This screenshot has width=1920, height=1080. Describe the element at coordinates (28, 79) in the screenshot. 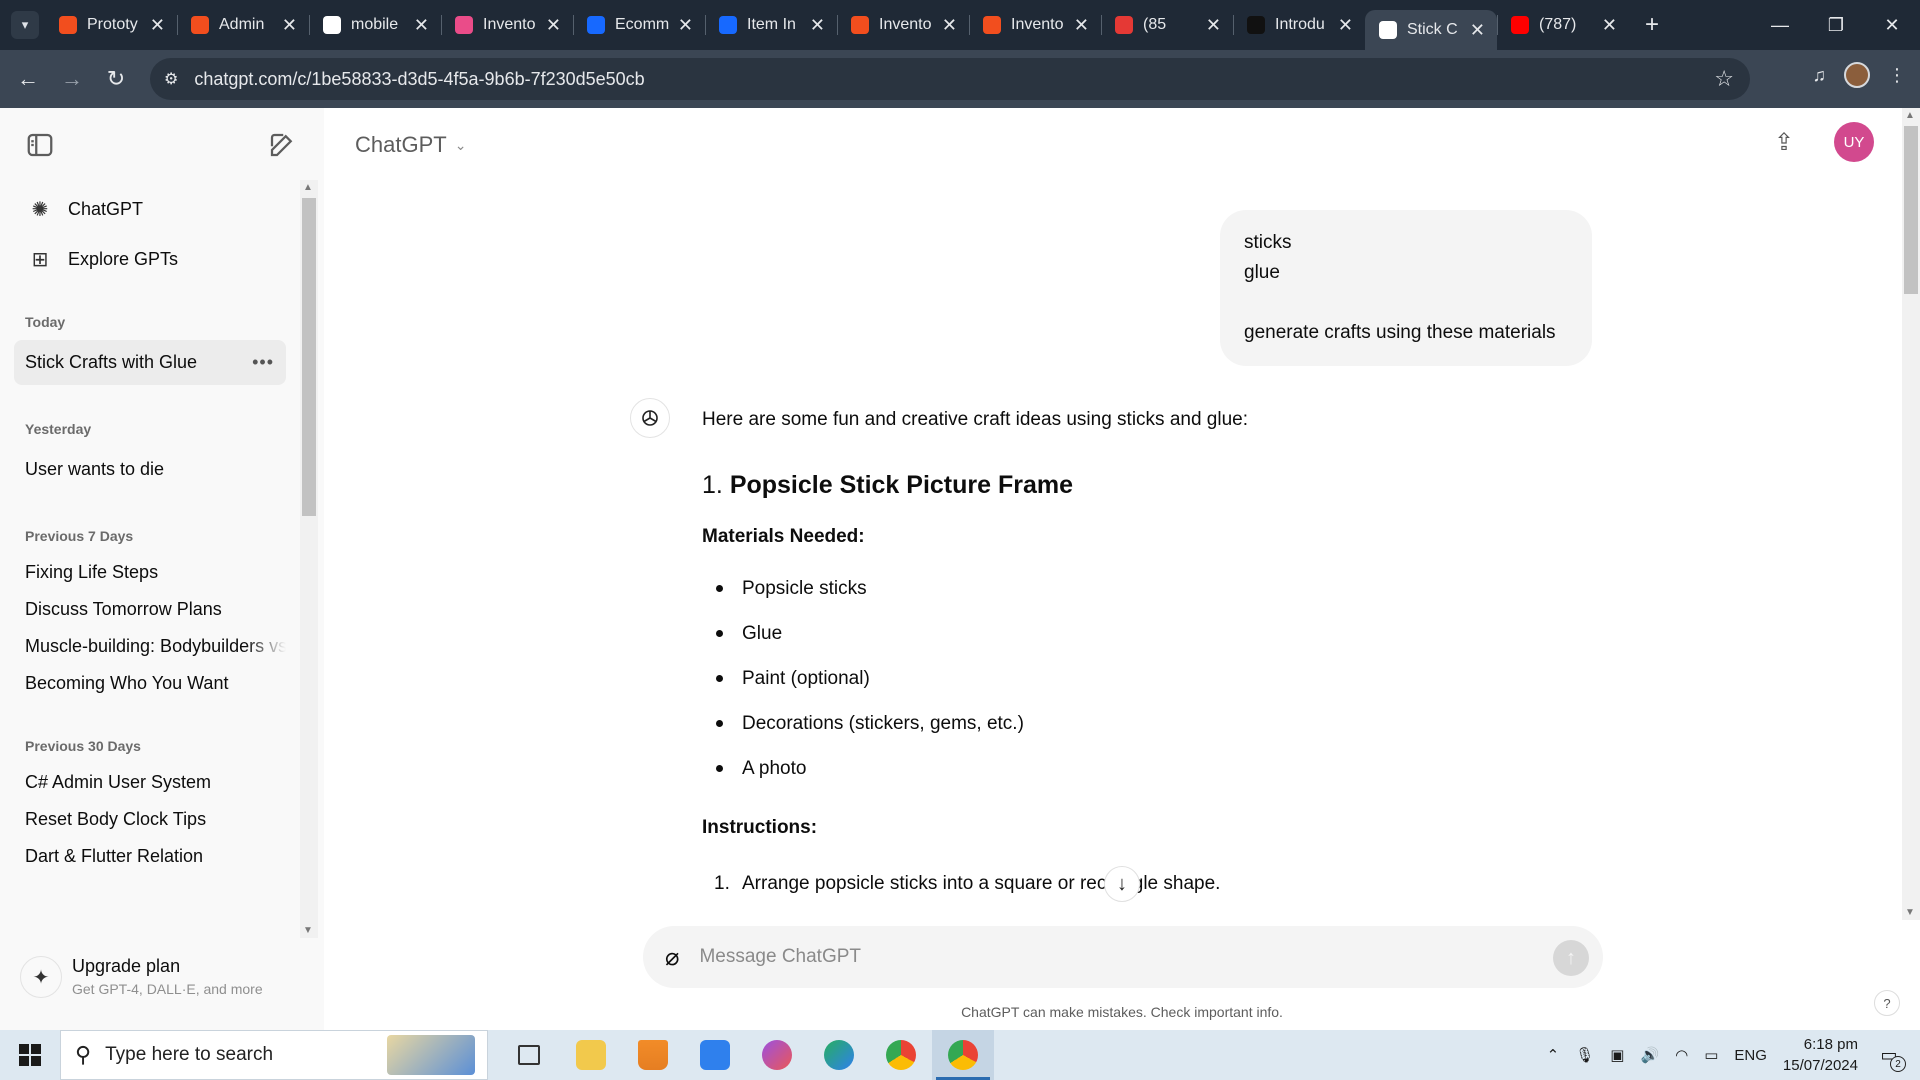

I see `back-button: ←` at that location.